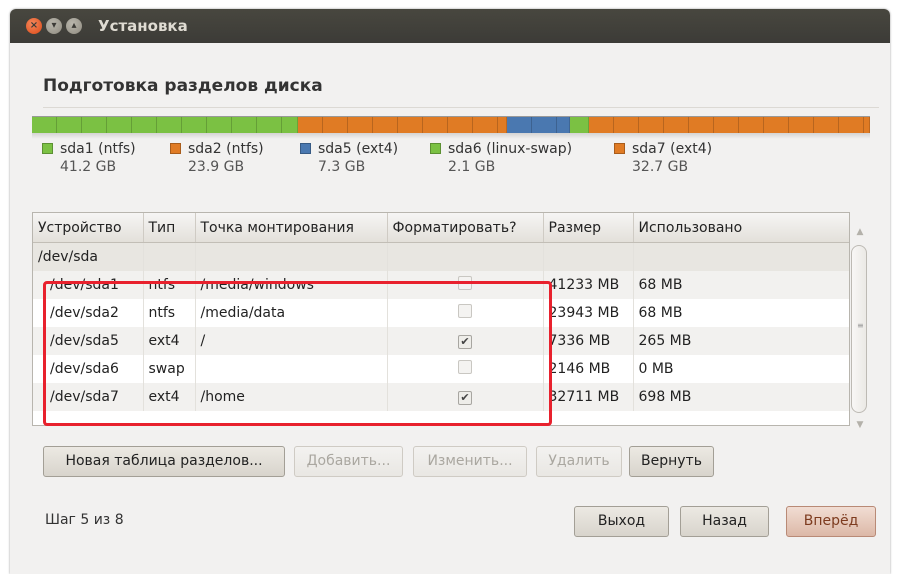 The width and height of the screenshot is (897, 574). I want to click on grip-icon: ≡, so click(860, 325).